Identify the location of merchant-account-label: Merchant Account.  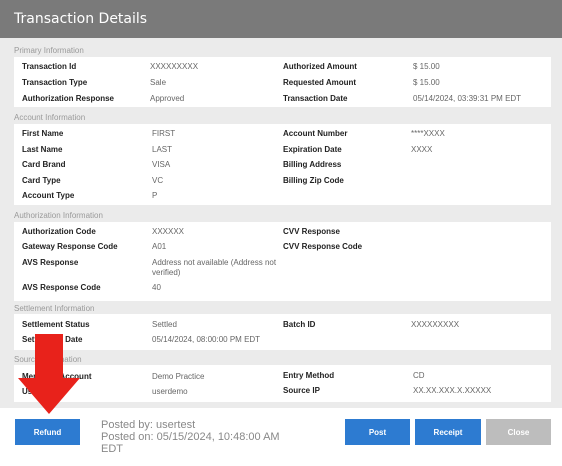
(57, 376).